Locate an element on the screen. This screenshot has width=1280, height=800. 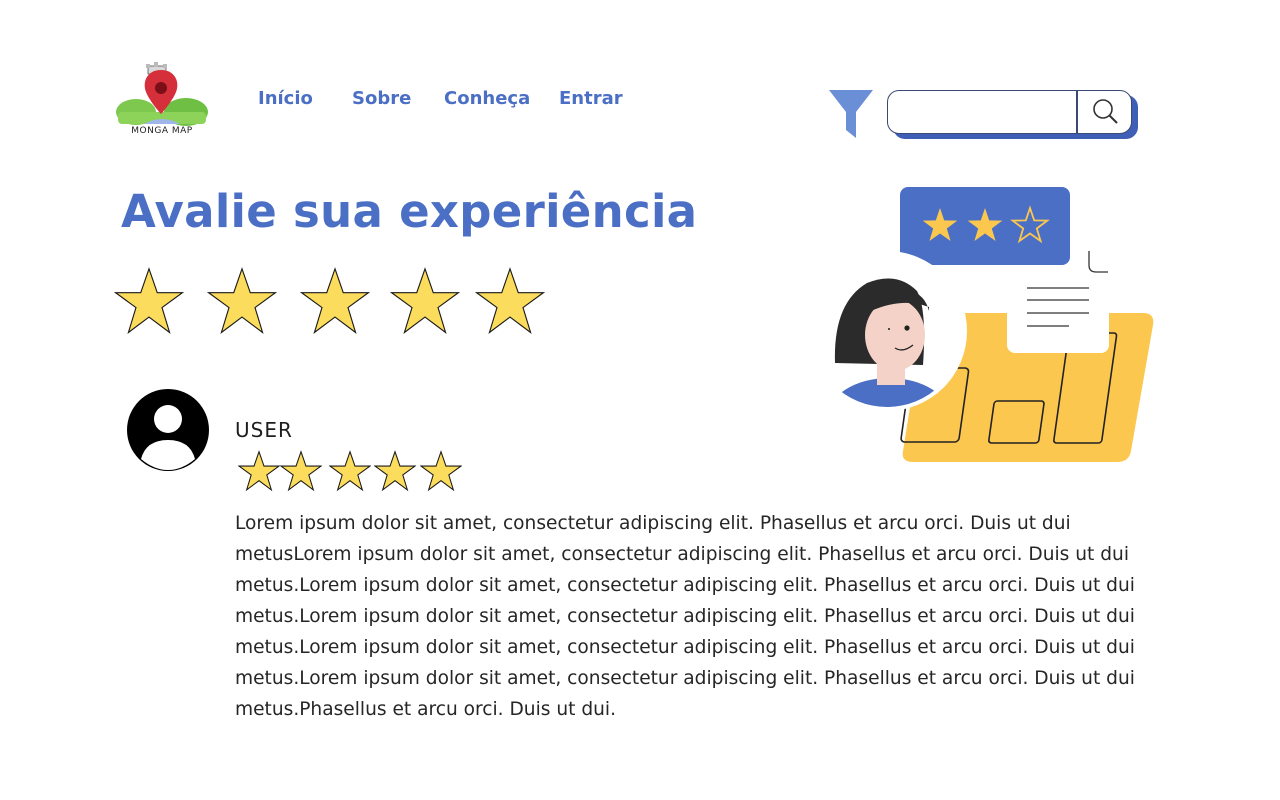
filter-icon is located at coordinates (851, 115).